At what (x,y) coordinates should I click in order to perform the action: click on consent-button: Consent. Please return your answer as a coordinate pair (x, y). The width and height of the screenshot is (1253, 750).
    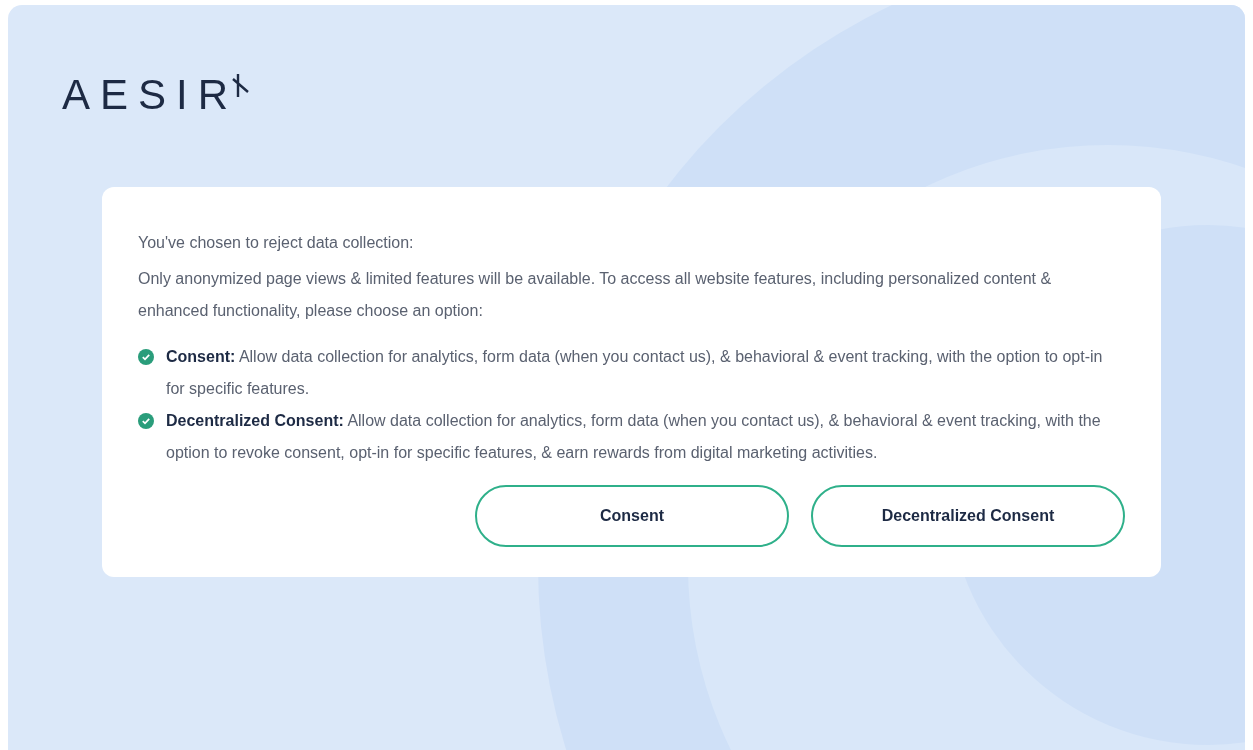
    Looking at the image, I should click on (632, 516).